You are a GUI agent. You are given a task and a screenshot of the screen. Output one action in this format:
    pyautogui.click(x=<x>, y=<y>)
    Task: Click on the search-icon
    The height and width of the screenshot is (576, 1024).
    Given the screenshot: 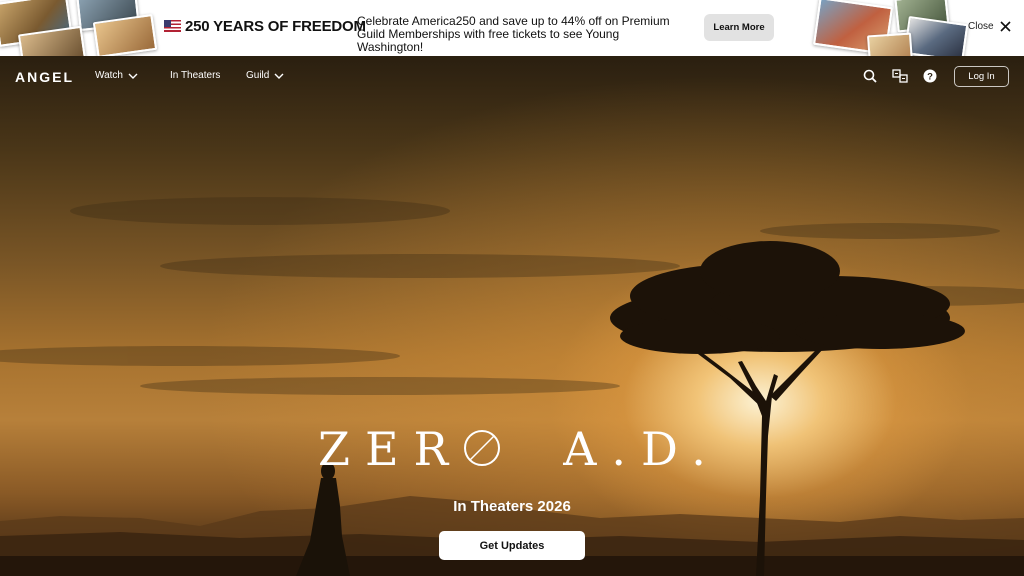 What is the action you would take?
    pyautogui.click(x=870, y=76)
    